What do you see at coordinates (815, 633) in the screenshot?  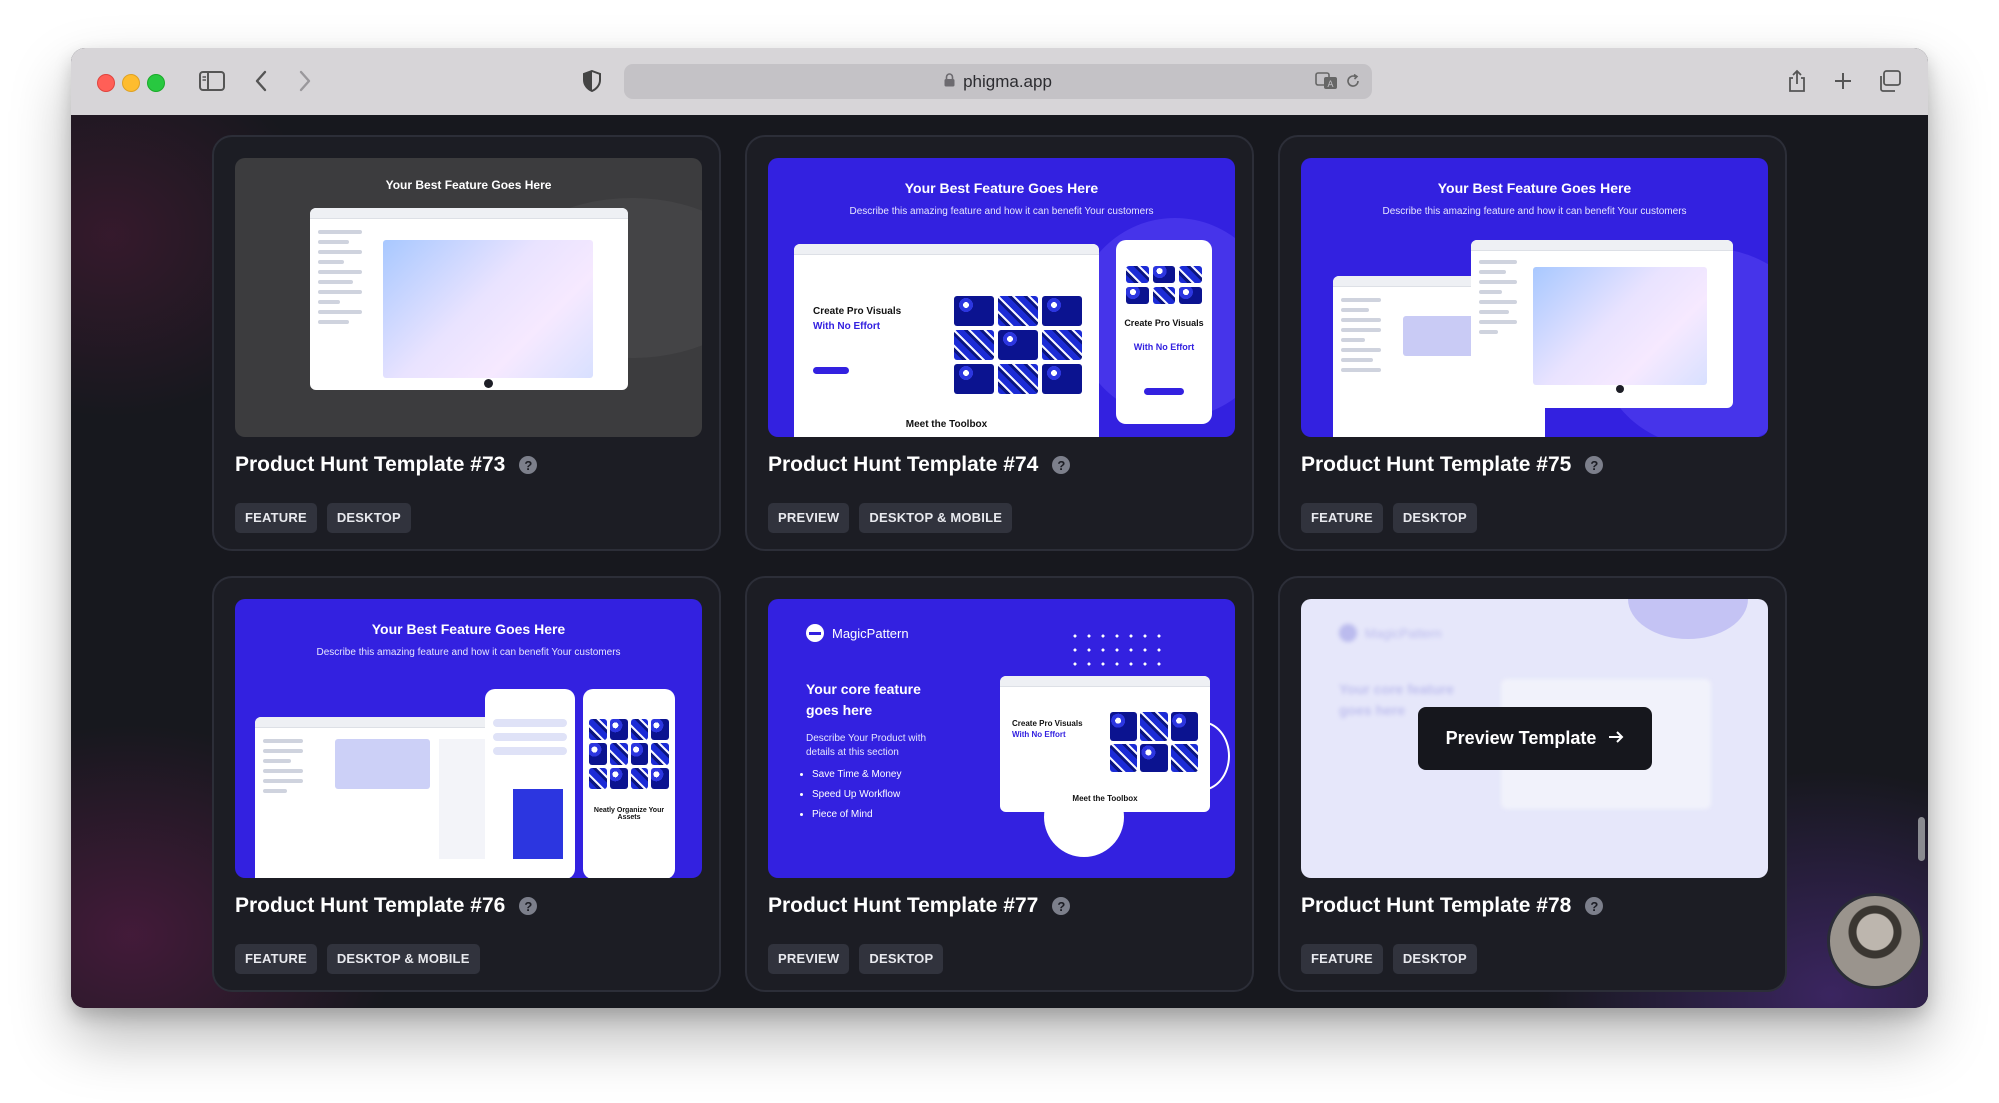 I see `brand-logo-icon` at bounding box center [815, 633].